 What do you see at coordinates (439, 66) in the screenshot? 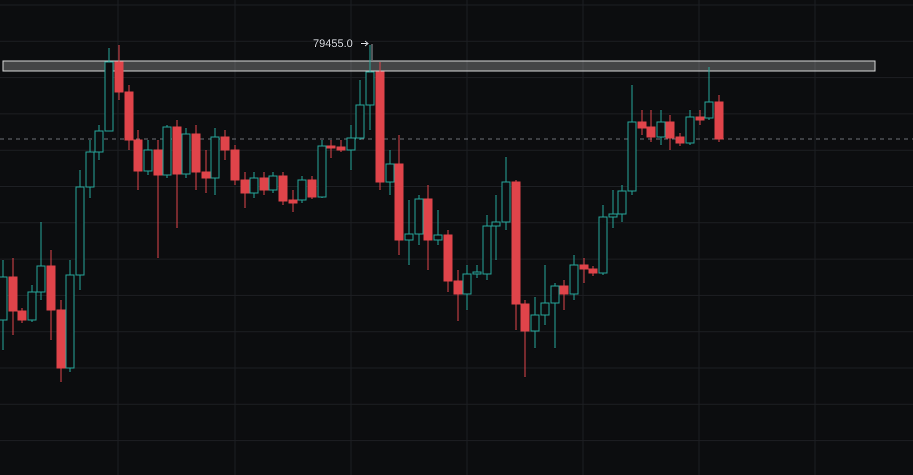
I see `price-zone` at bounding box center [439, 66].